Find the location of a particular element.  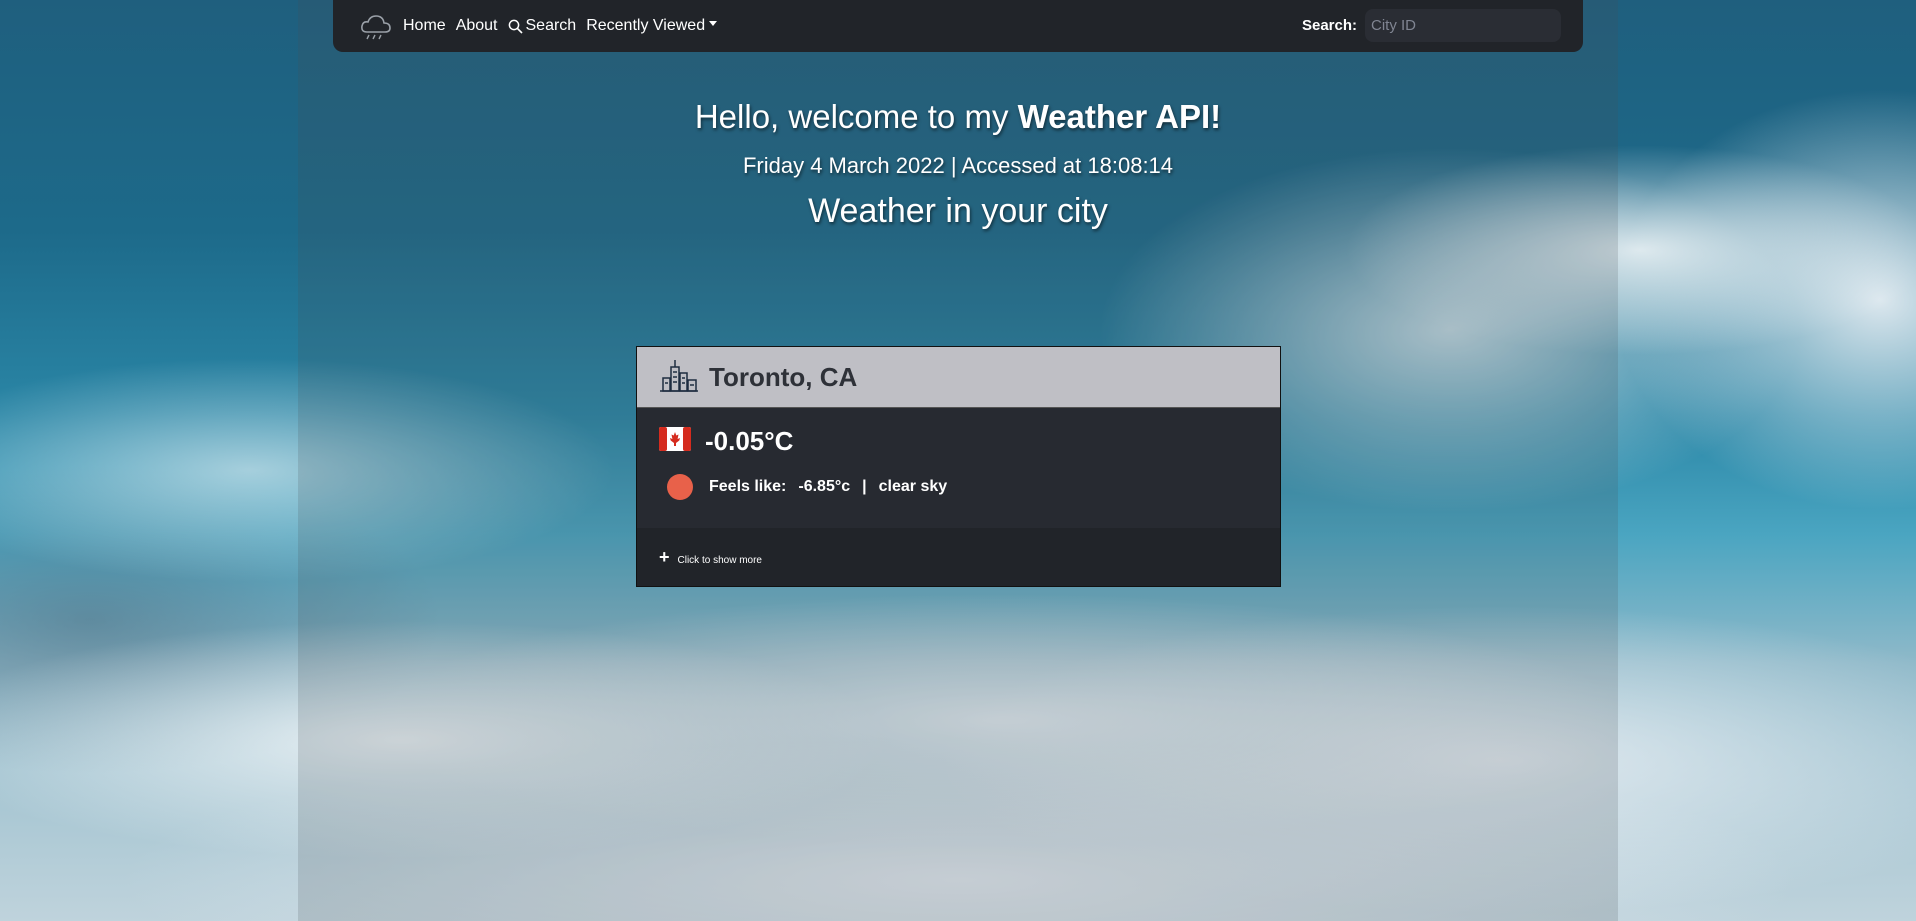

page-subtitle: Weather in your city is located at coordinates (958, 211).